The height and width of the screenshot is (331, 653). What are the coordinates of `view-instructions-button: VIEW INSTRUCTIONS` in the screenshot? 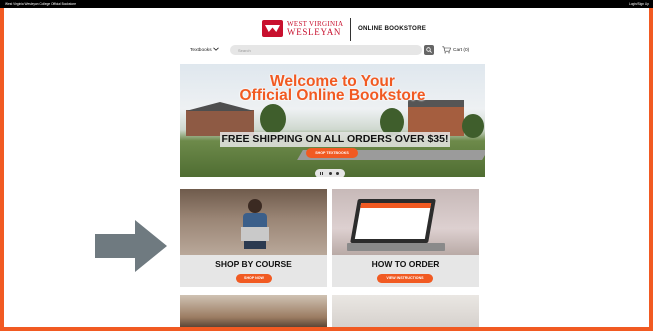 It's located at (405, 278).